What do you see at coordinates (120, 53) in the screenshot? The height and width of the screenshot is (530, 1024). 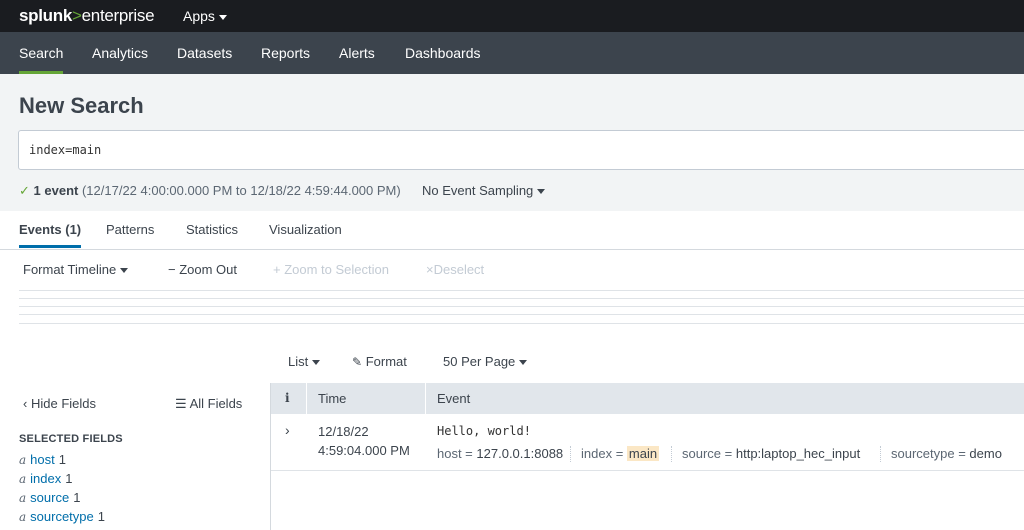 I see `nav-analytics: Analytics` at bounding box center [120, 53].